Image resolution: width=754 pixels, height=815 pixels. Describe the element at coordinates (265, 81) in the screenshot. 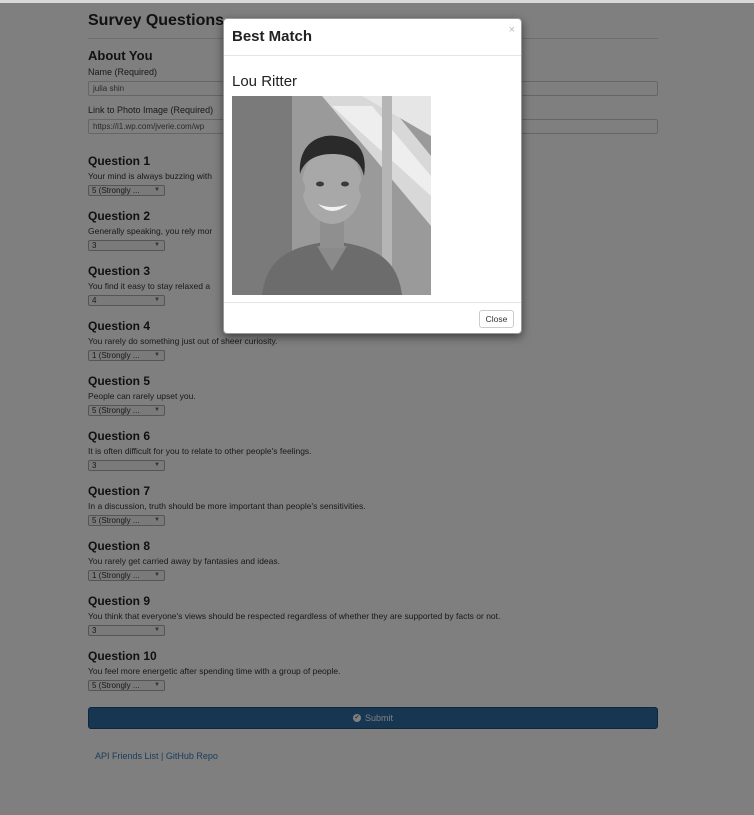

I see `match-name: Lou Ritter` at that location.